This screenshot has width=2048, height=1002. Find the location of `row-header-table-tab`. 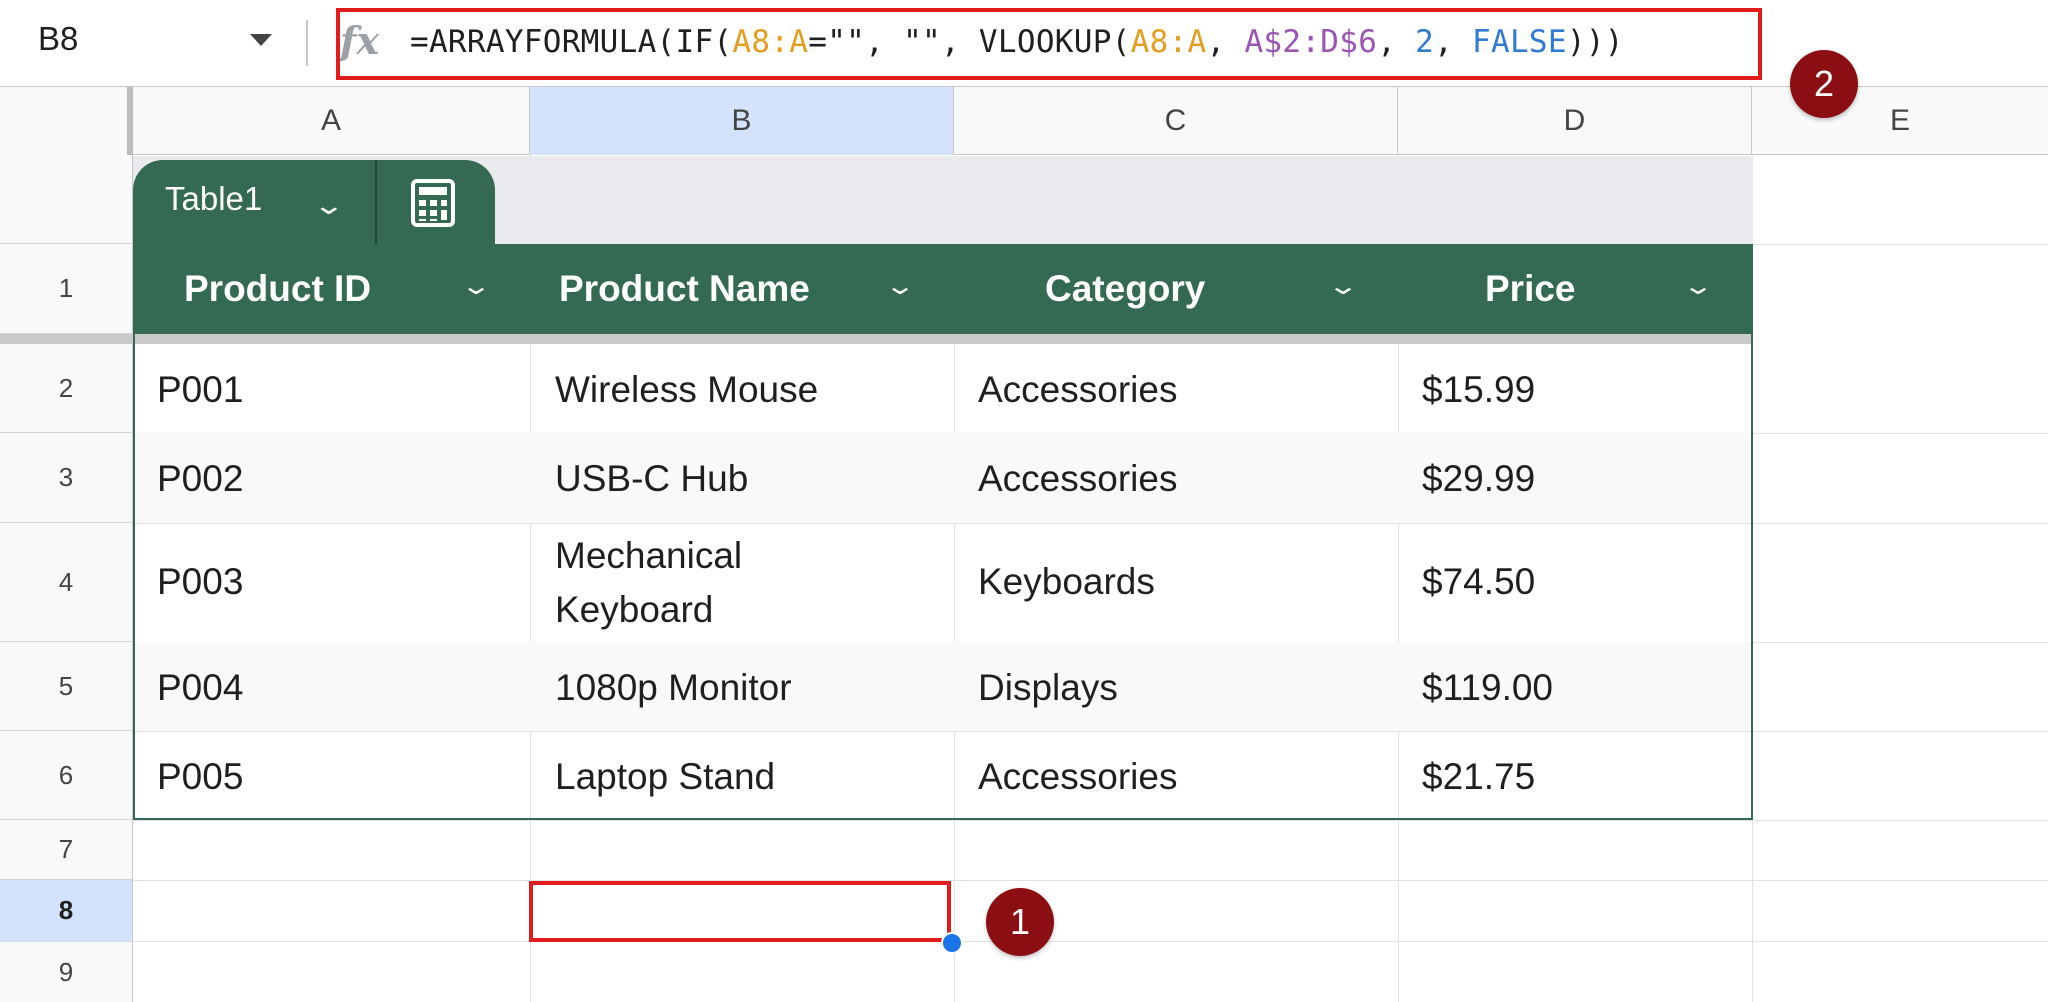

row-header-table-tab is located at coordinates (66, 199).